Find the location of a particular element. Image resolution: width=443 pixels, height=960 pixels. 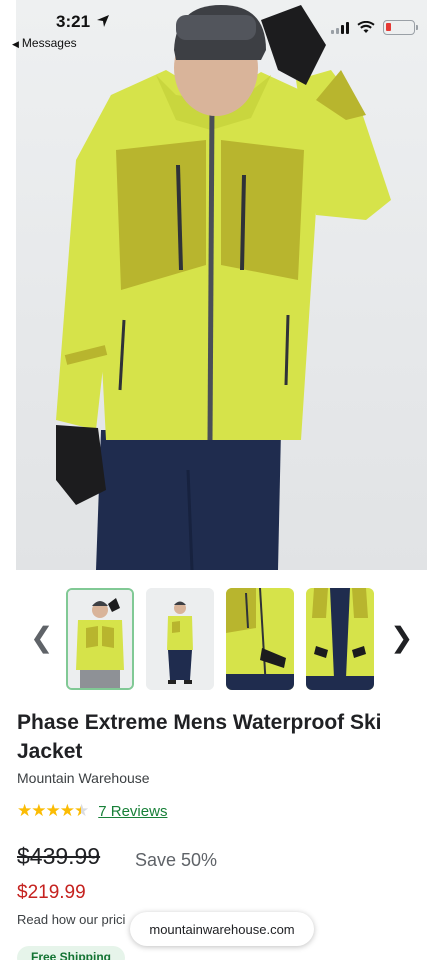

thumbnail-carousel: ❮ ❯ is located at coordinates (221, 640).